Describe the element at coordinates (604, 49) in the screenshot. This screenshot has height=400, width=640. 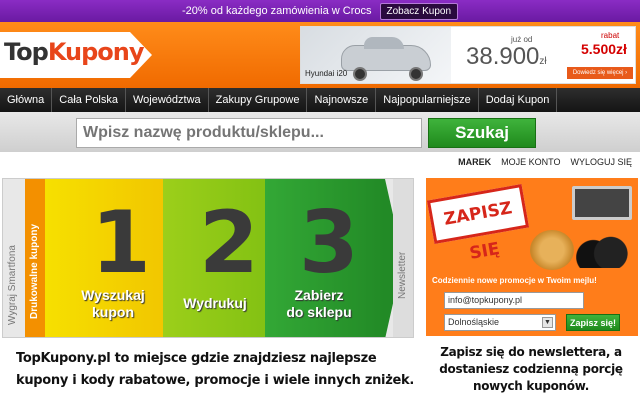
I see `ad-discount: 5.500zł` at that location.